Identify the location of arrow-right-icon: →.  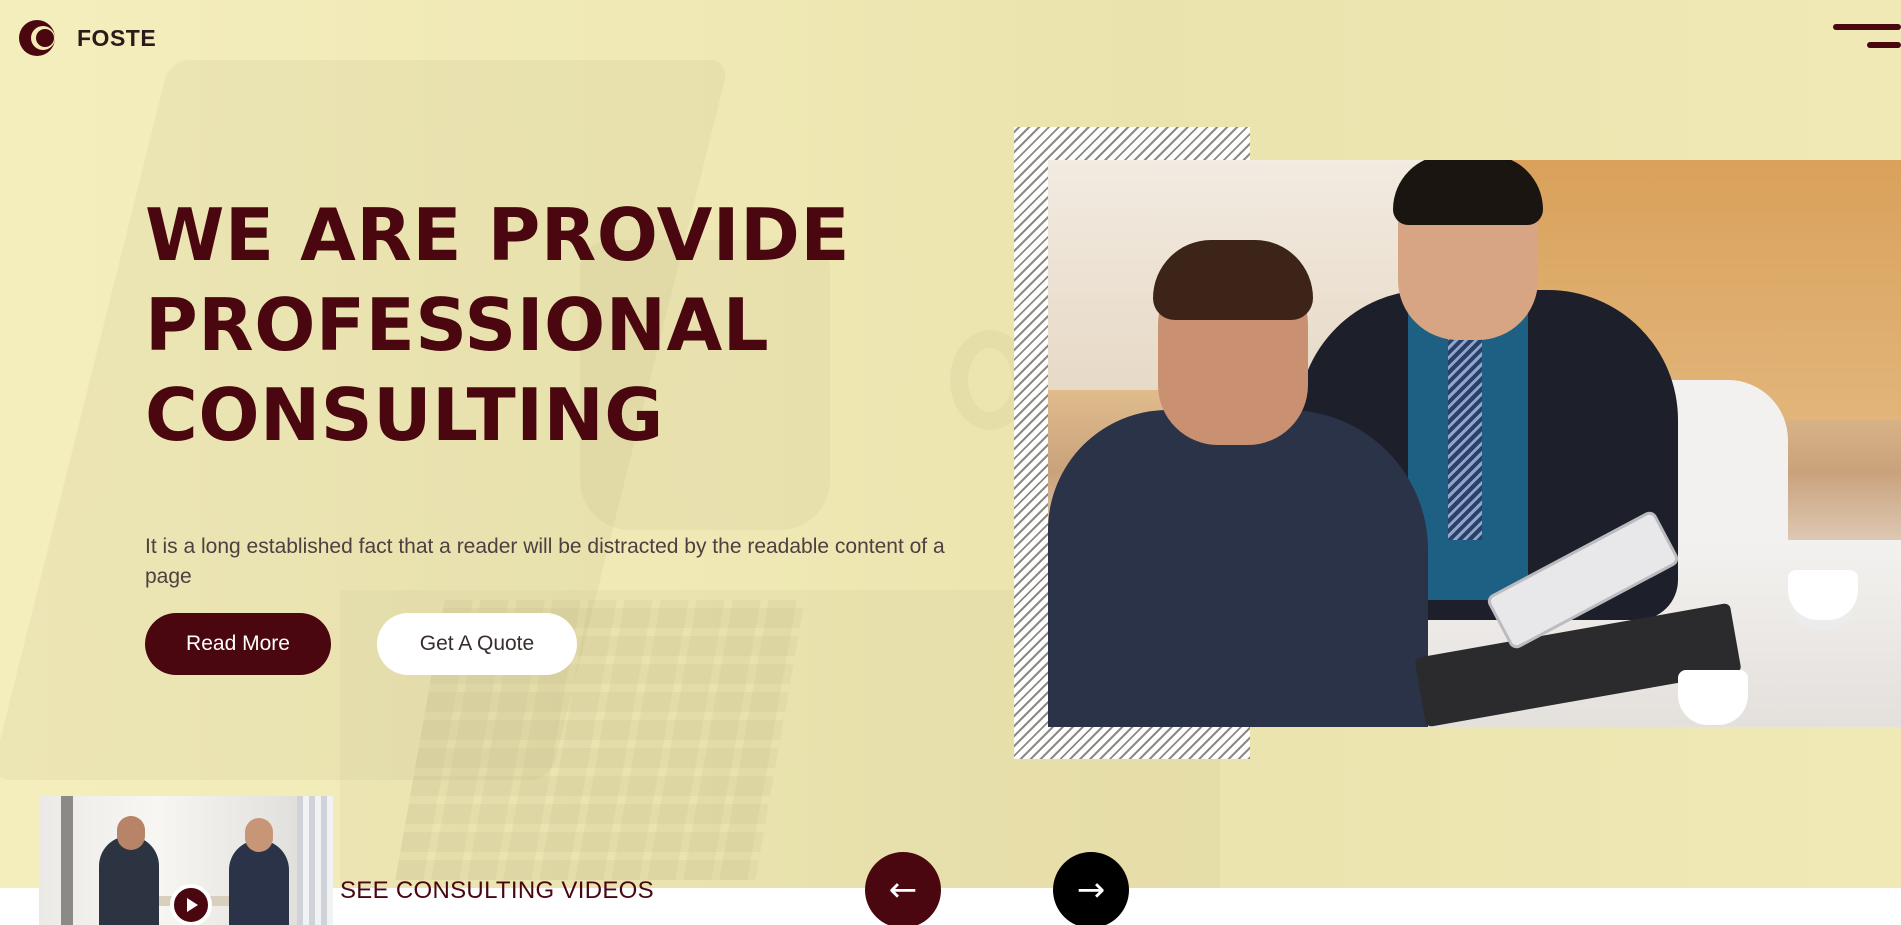
(1091, 890).